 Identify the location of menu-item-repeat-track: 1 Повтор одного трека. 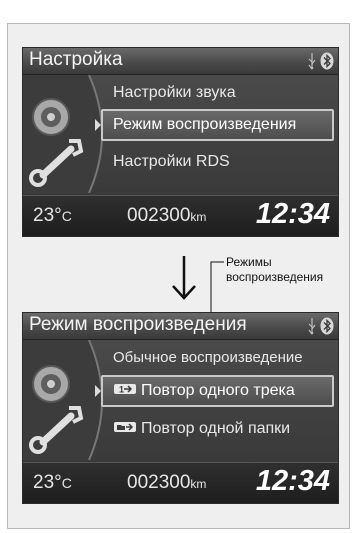
(217, 391).